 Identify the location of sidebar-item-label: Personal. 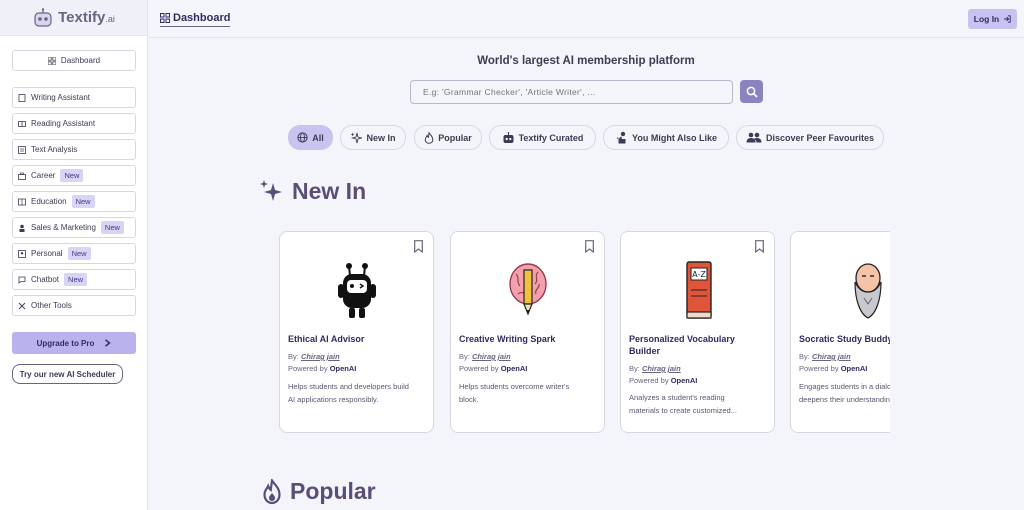
(47, 253).